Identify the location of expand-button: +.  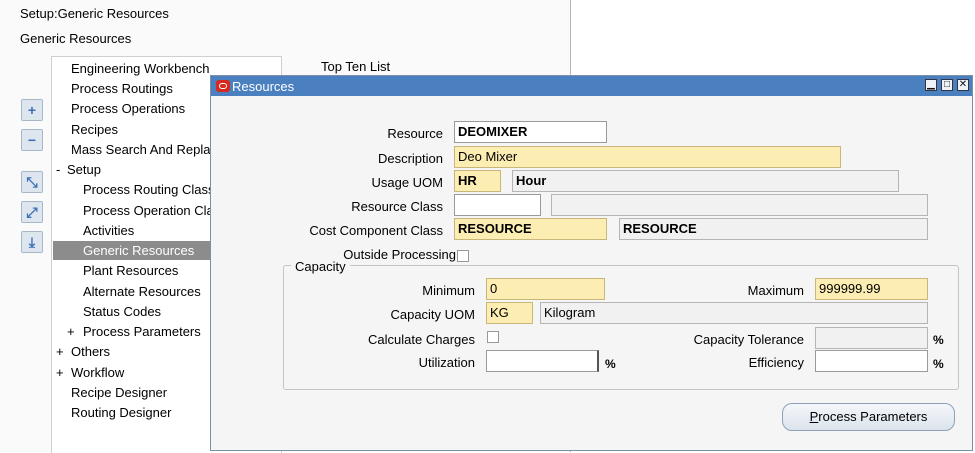
(32, 110).